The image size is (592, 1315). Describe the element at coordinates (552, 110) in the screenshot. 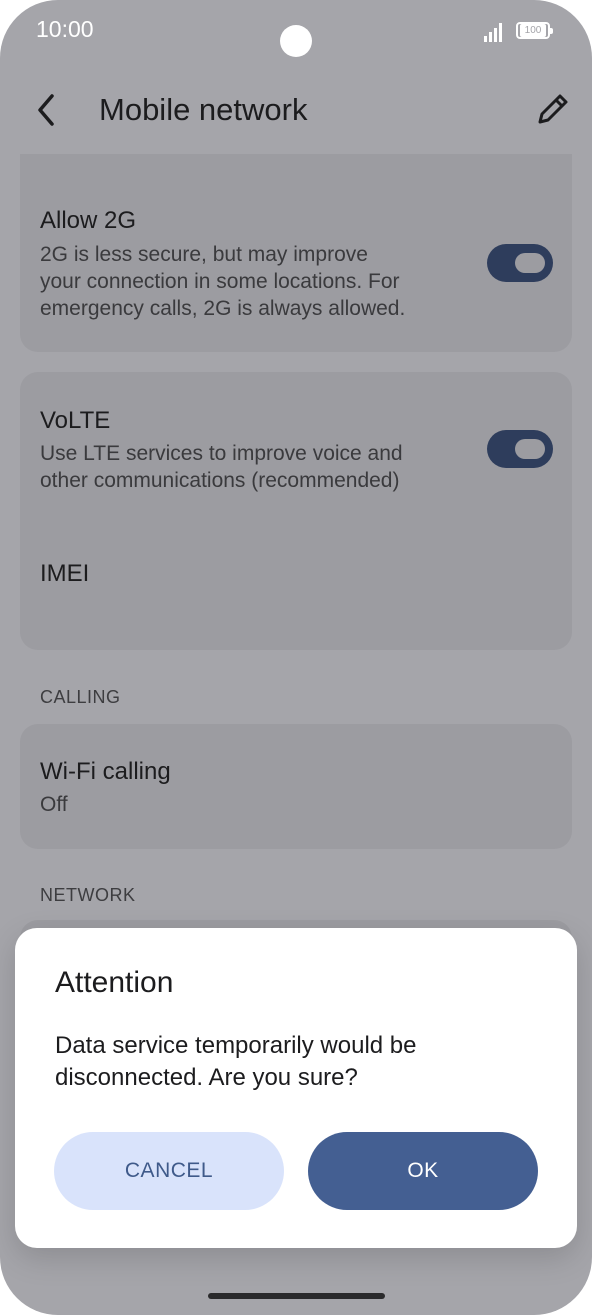

I see `edit-pencil-icon` at that location.